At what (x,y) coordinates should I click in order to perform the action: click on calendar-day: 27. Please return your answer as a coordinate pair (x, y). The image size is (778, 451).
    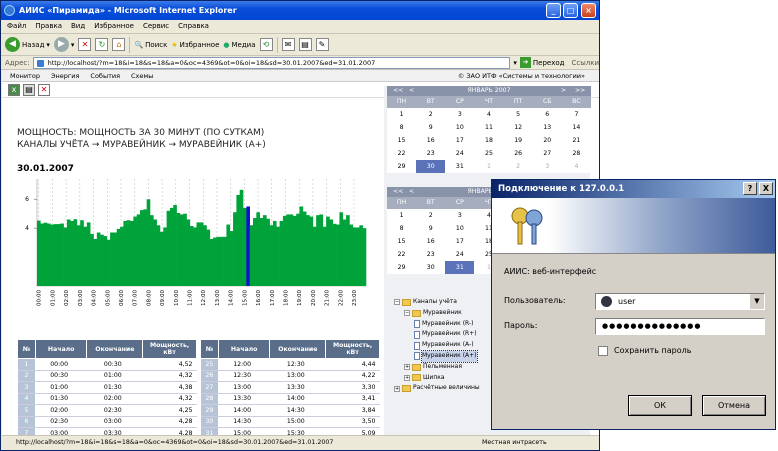
    Looking at the image, I should click on (547, 153).